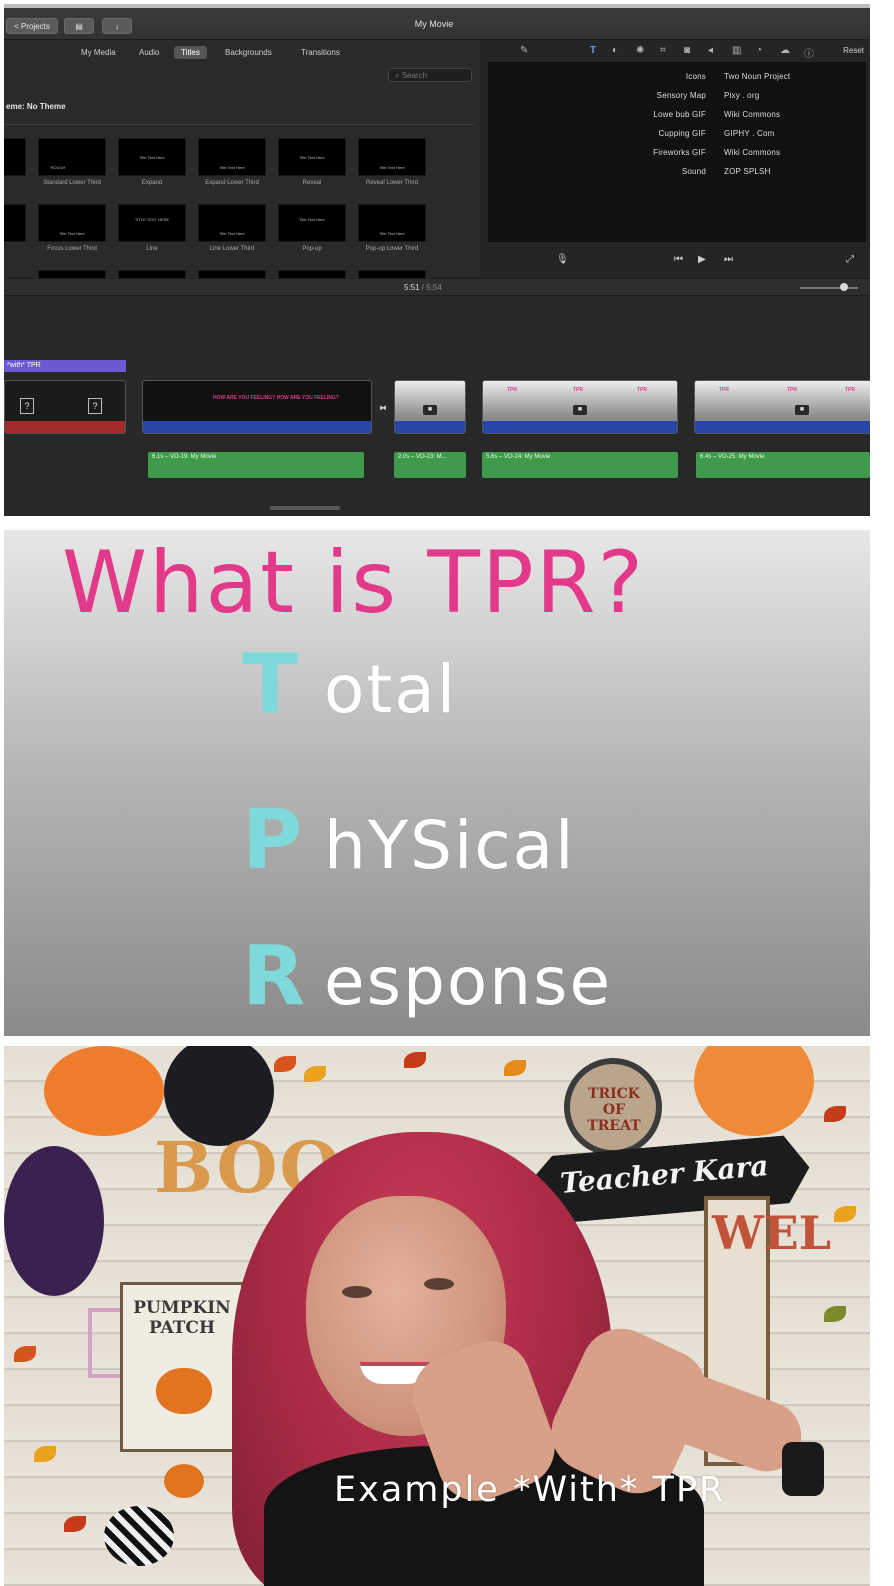 The image size is (894, 1586). I want to click on thumb-caption: Reveal Lower Third, so click(392, 183).